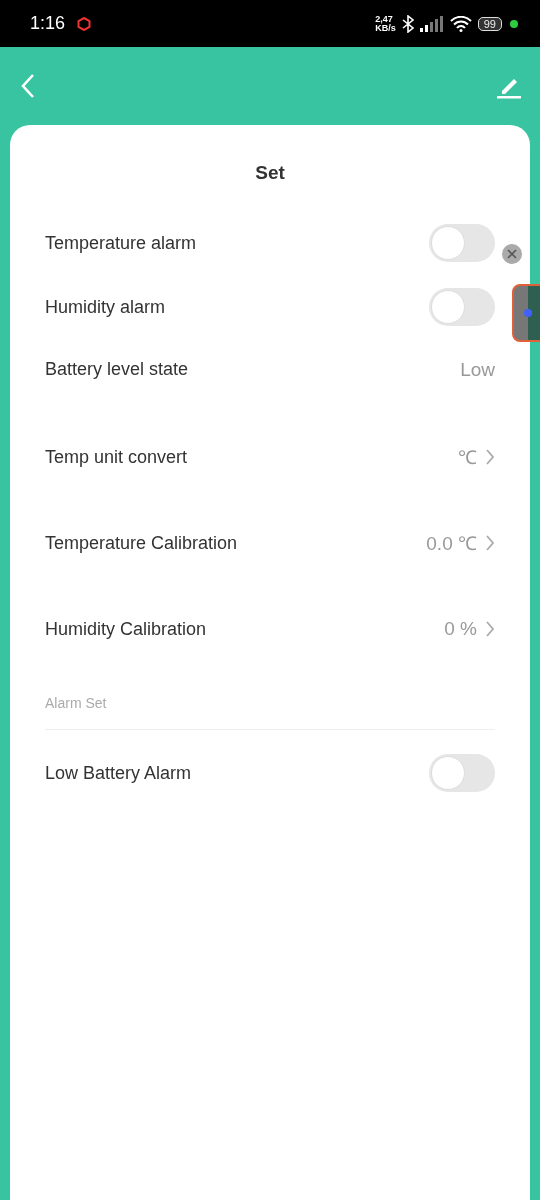 The width and height of the screenshot is (540, 1200). What do you see at coordinates (467, 458) in the screenshot?
I see `setting-value: ℃` at bounding box center [467, 458].